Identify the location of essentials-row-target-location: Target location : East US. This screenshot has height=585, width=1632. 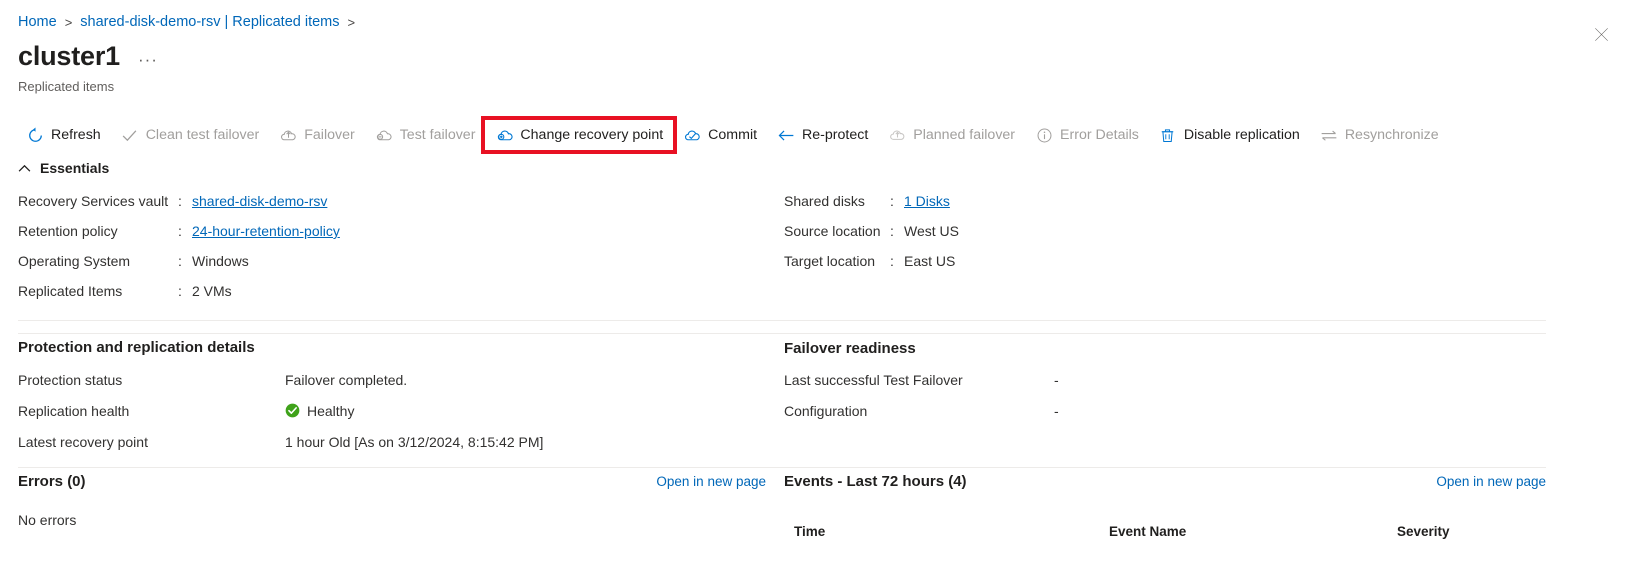
(871, 268).